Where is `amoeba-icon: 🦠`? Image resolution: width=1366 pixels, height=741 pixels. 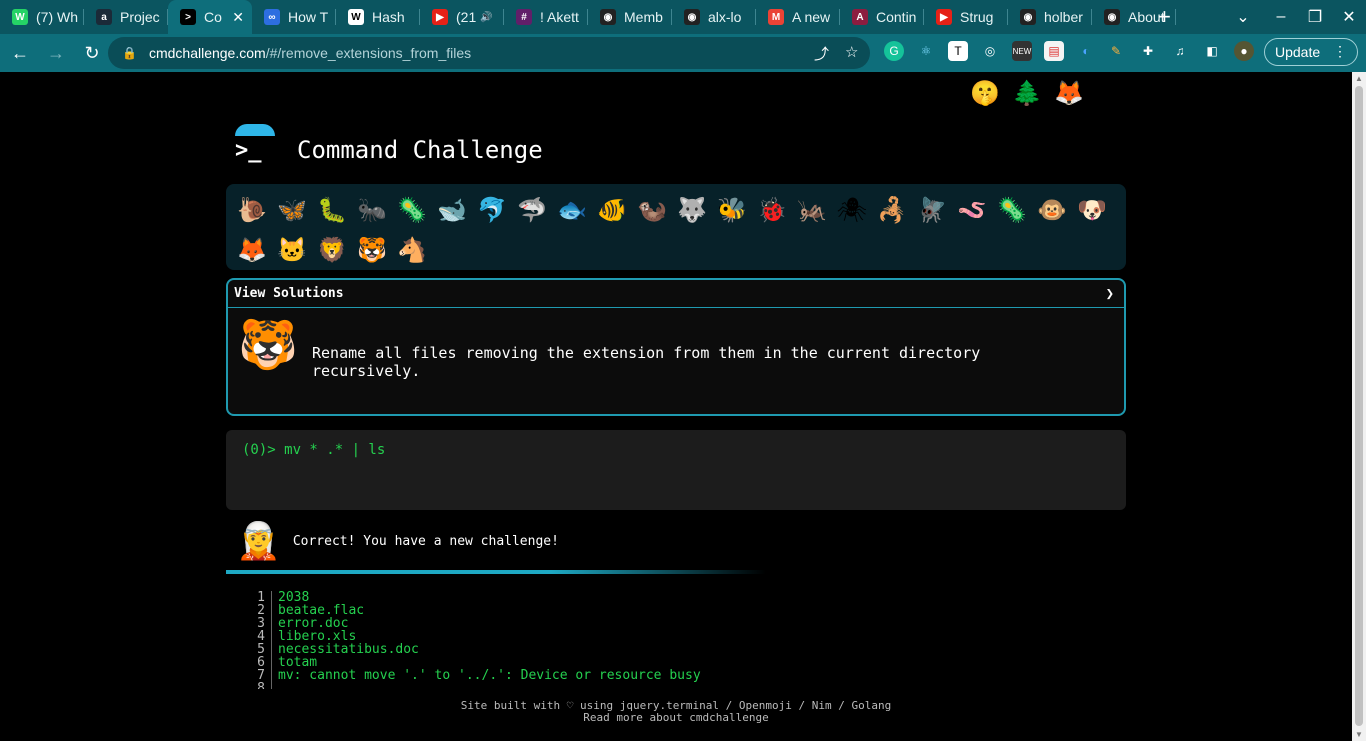
amoeba-icon: 🦠 is located at coordinates (1012, 210).